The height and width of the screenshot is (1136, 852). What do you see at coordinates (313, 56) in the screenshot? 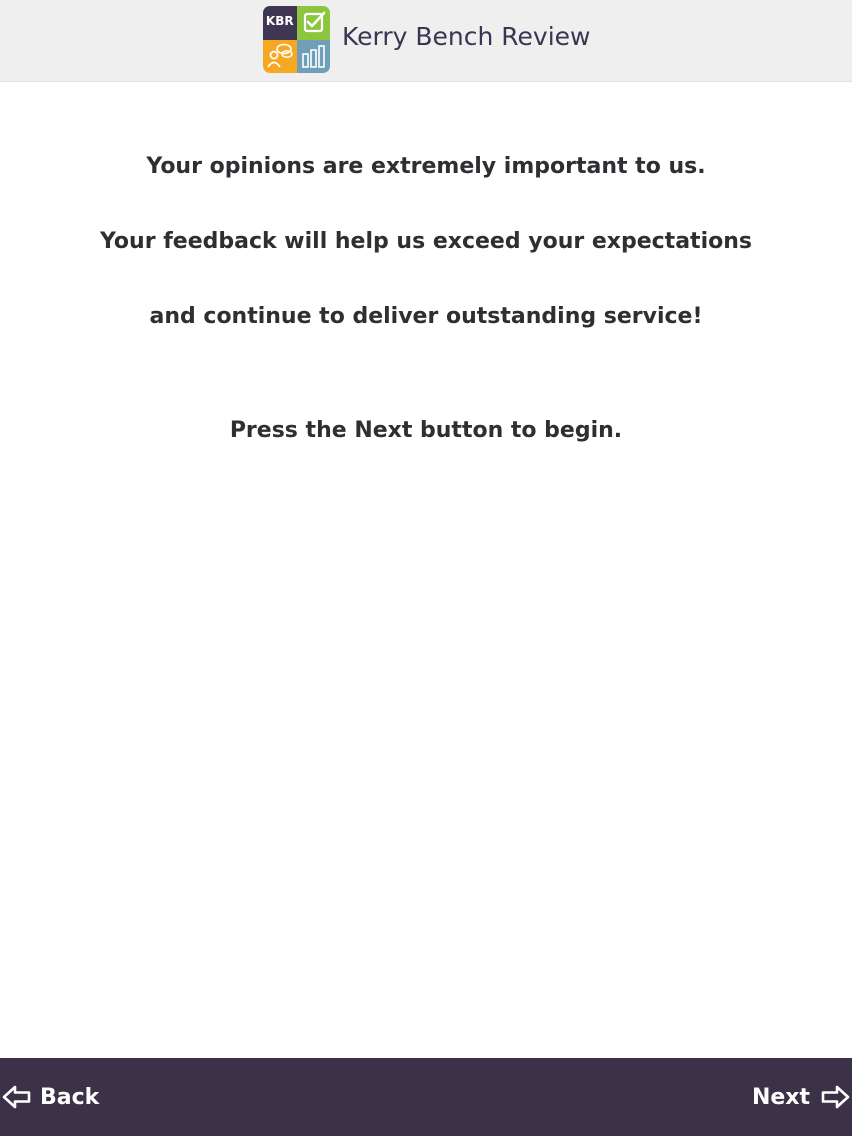
I see `bar-chart-icon` at bounding box center [313, 56].